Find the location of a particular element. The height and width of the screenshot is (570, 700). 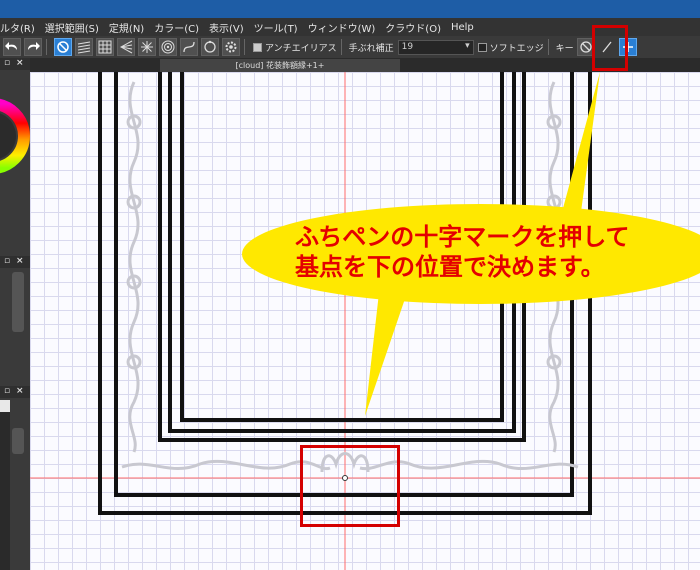

gear-button is located at coordinates (231, 47).